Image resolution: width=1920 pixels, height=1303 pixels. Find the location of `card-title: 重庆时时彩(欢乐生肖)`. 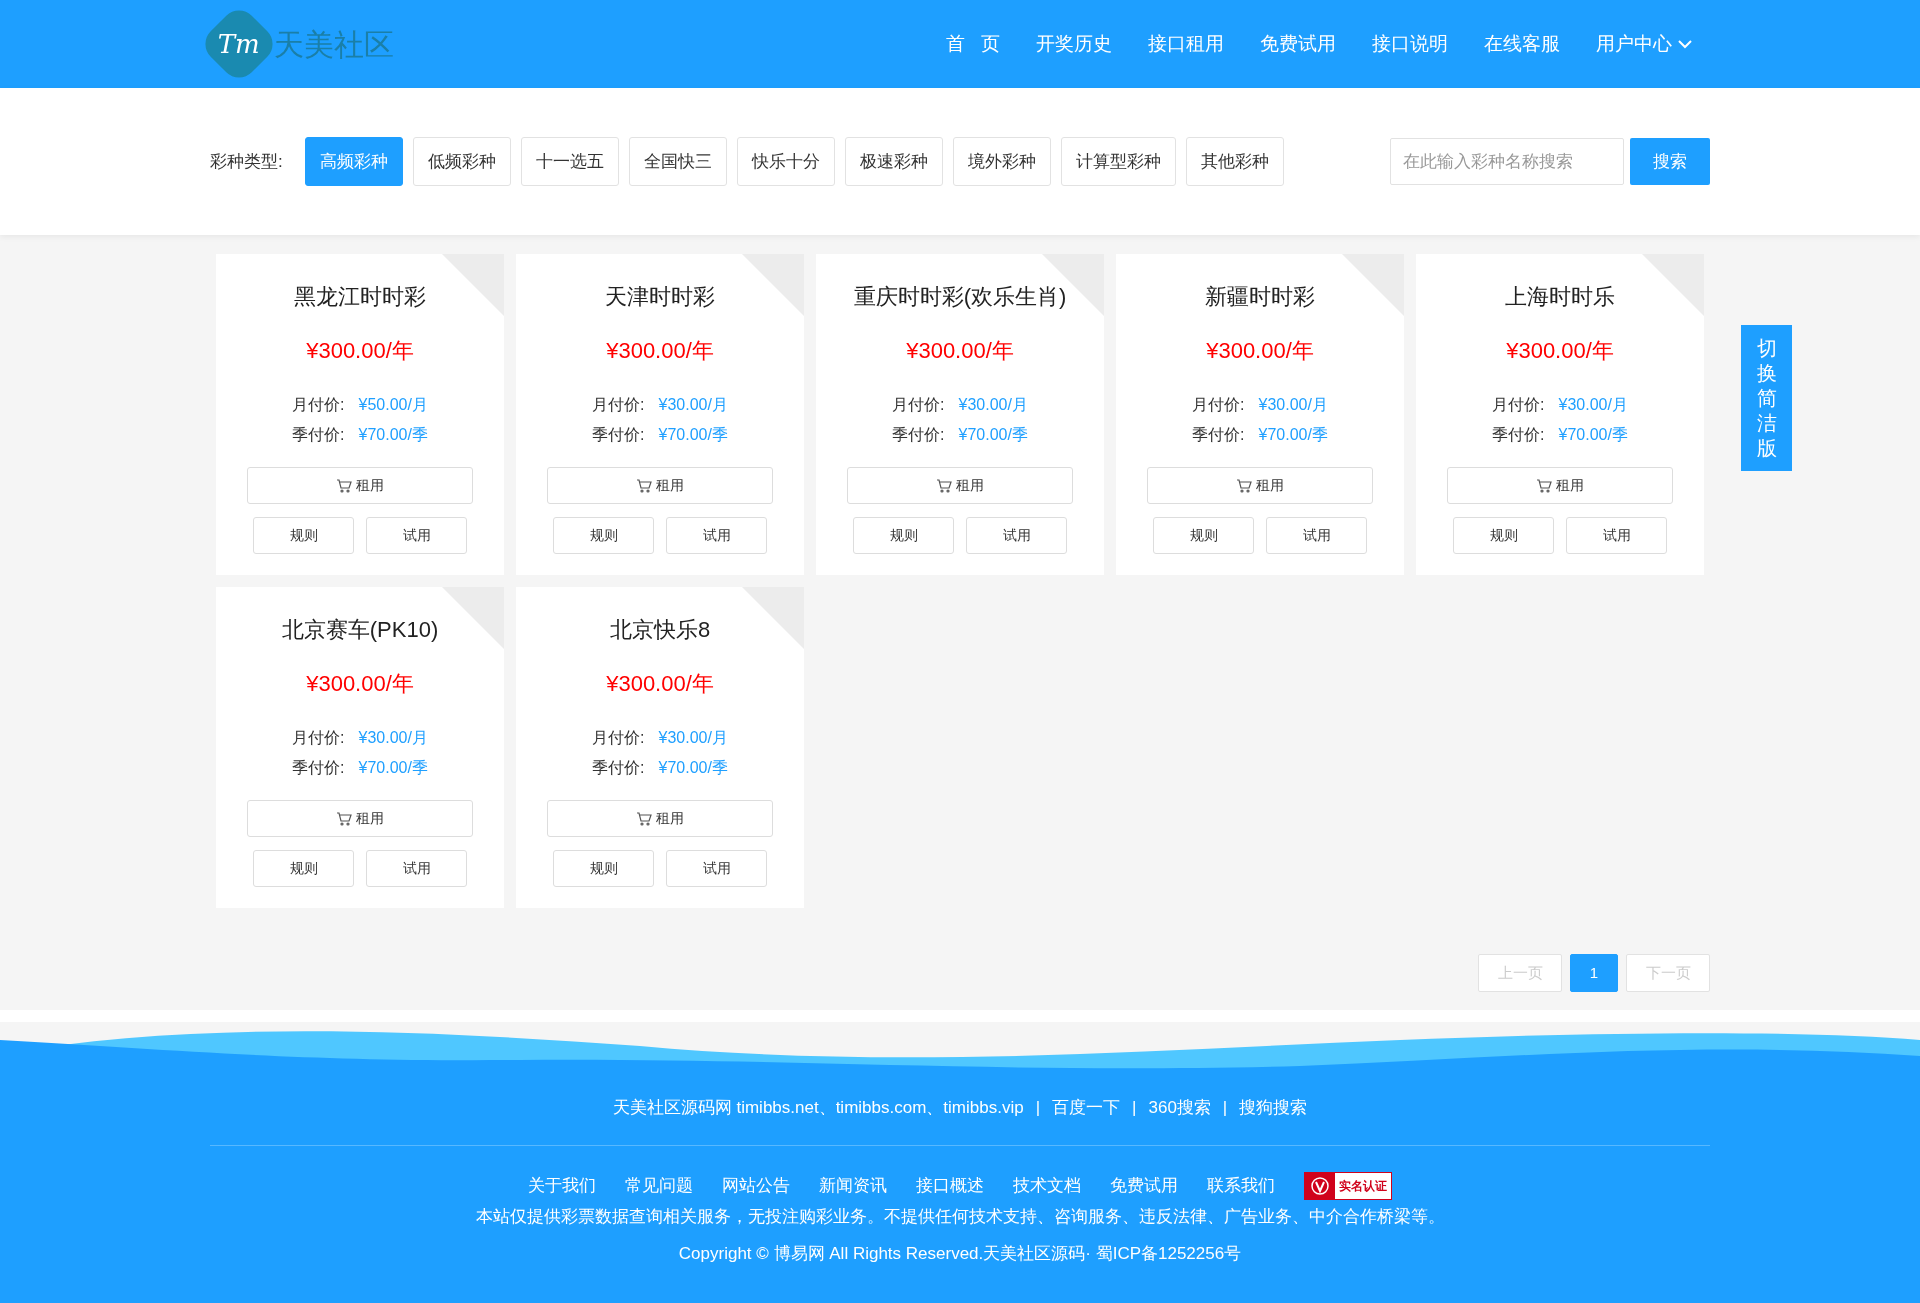

card-title: 重庆时时彩(欢乐生肖) is located at coordinates (960, 297).